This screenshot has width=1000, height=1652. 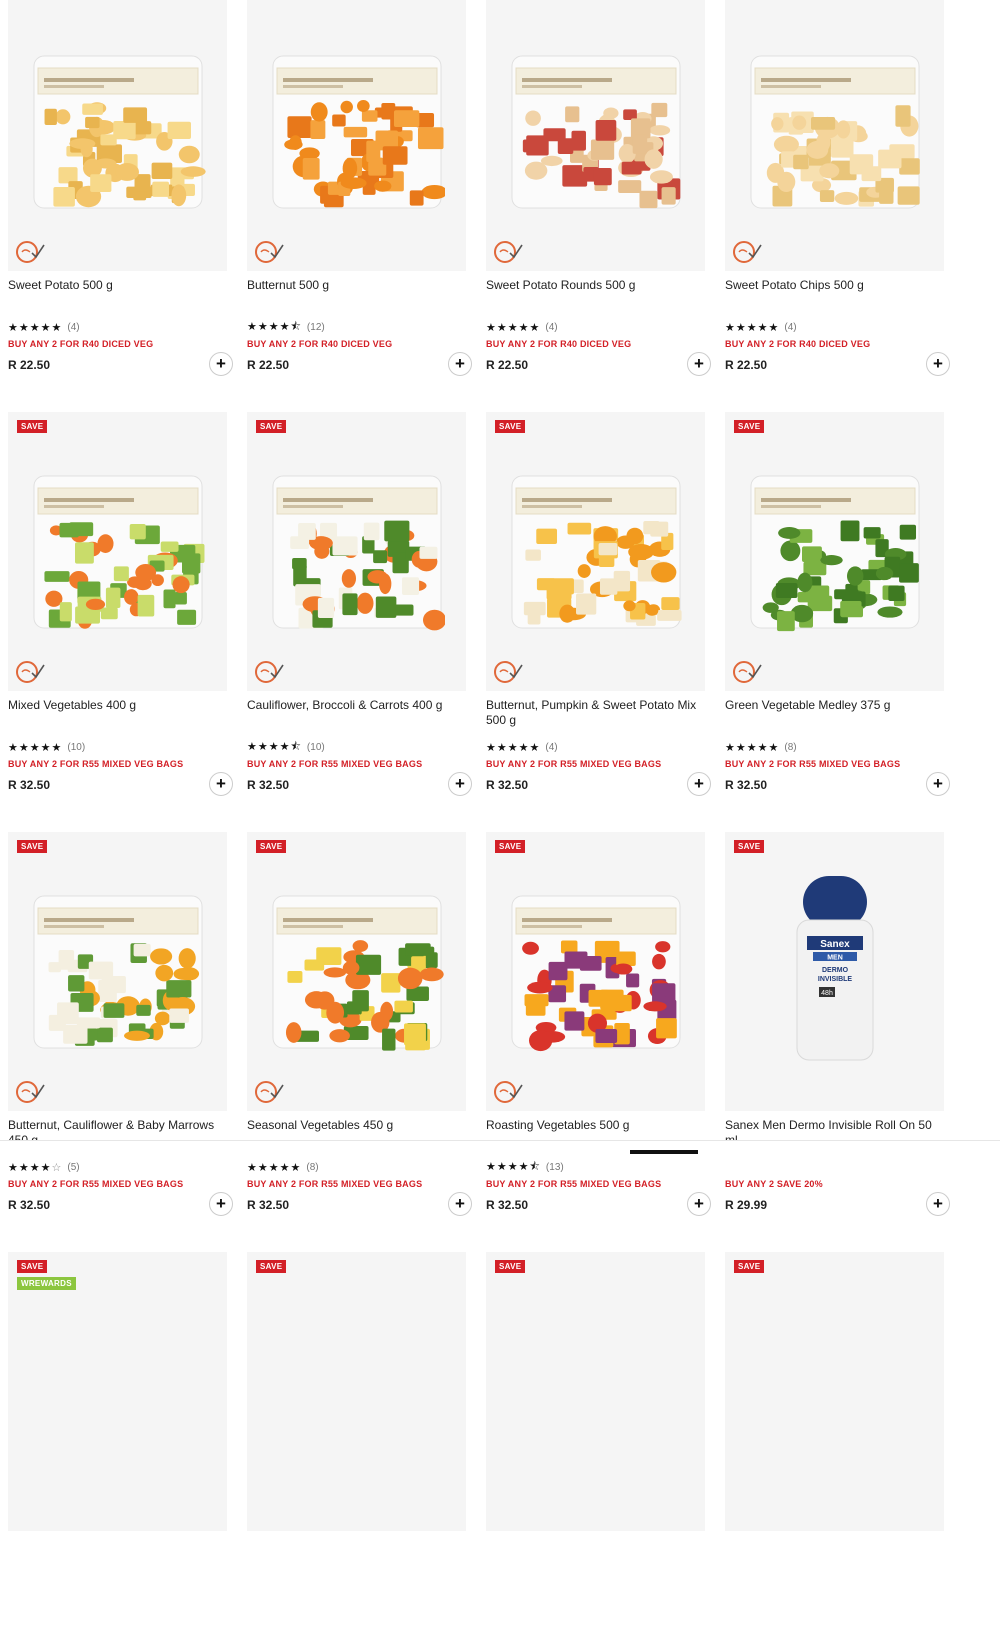 What do you see at coordinates (593, 1125) in the screenshot?
I see `product-name: Roasting Vegetables 500 g` at bounding box center [593, 1125].